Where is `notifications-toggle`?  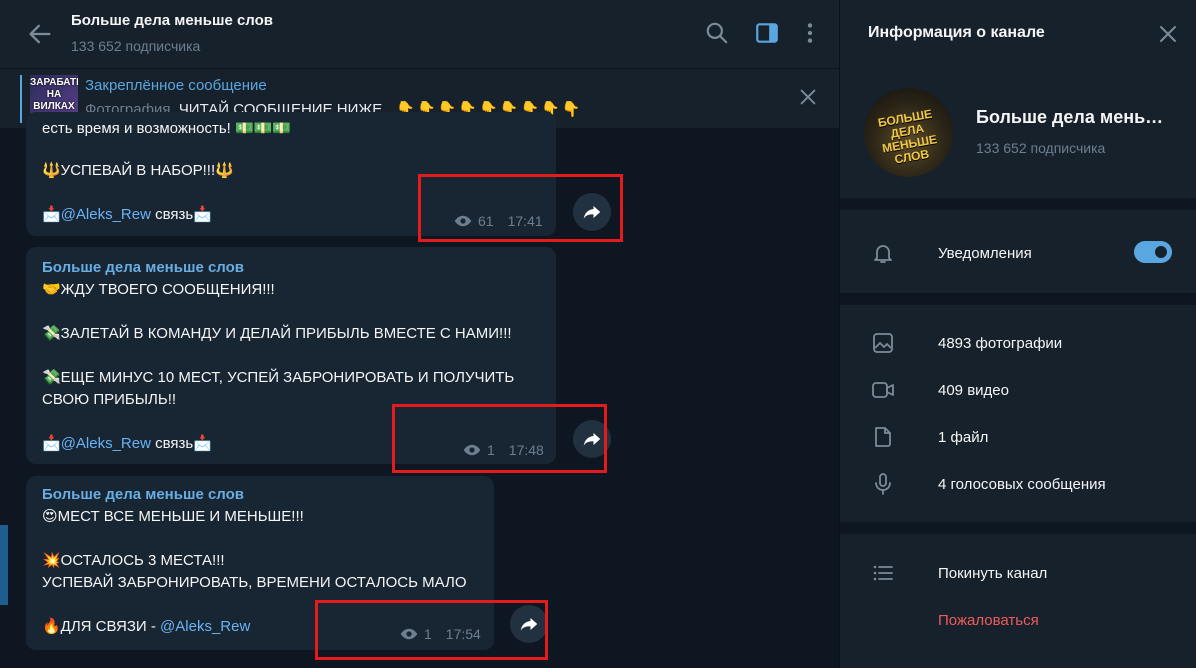 notifications-toggle is located at coordinates (1153, 252).